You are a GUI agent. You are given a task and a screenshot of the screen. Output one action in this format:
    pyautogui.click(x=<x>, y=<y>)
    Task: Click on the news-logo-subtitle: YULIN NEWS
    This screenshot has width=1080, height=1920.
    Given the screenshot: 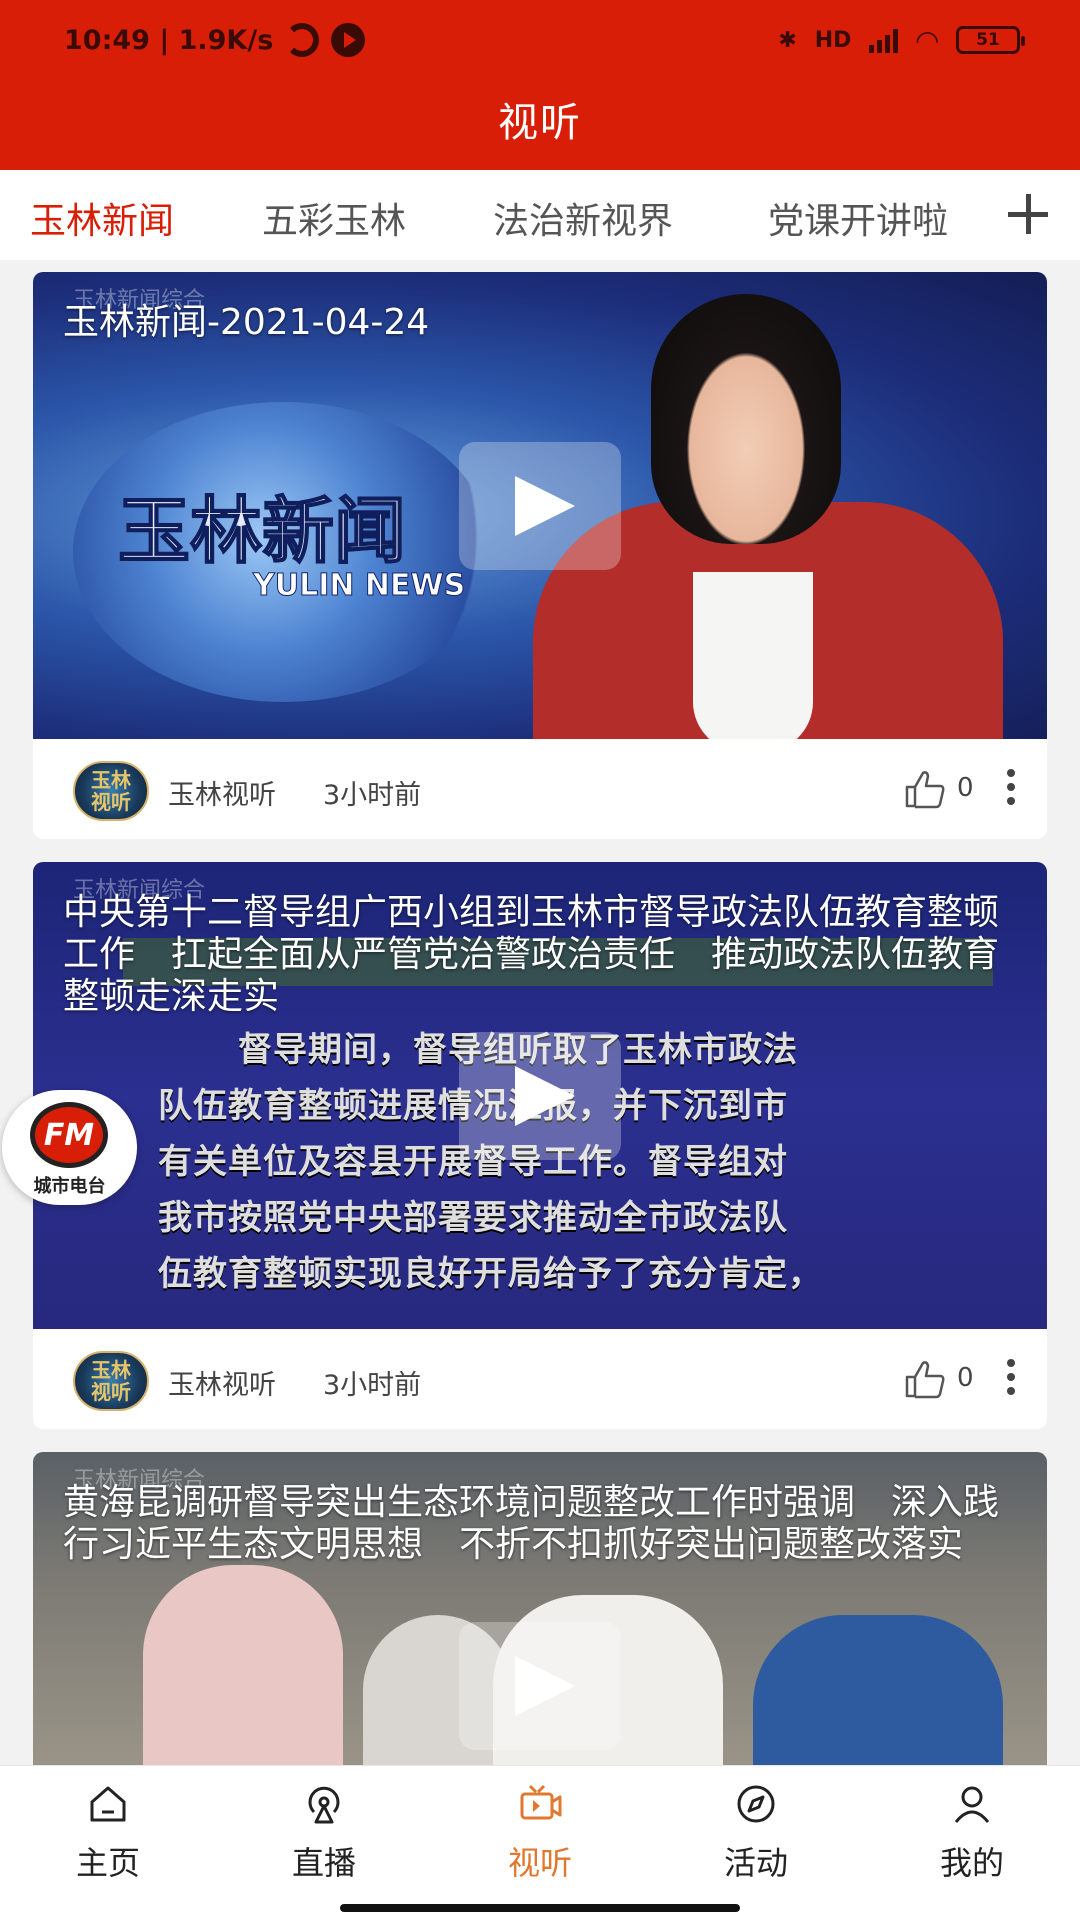 What is the action you would take?
    pyautogui.click(x=359, y=586)
    